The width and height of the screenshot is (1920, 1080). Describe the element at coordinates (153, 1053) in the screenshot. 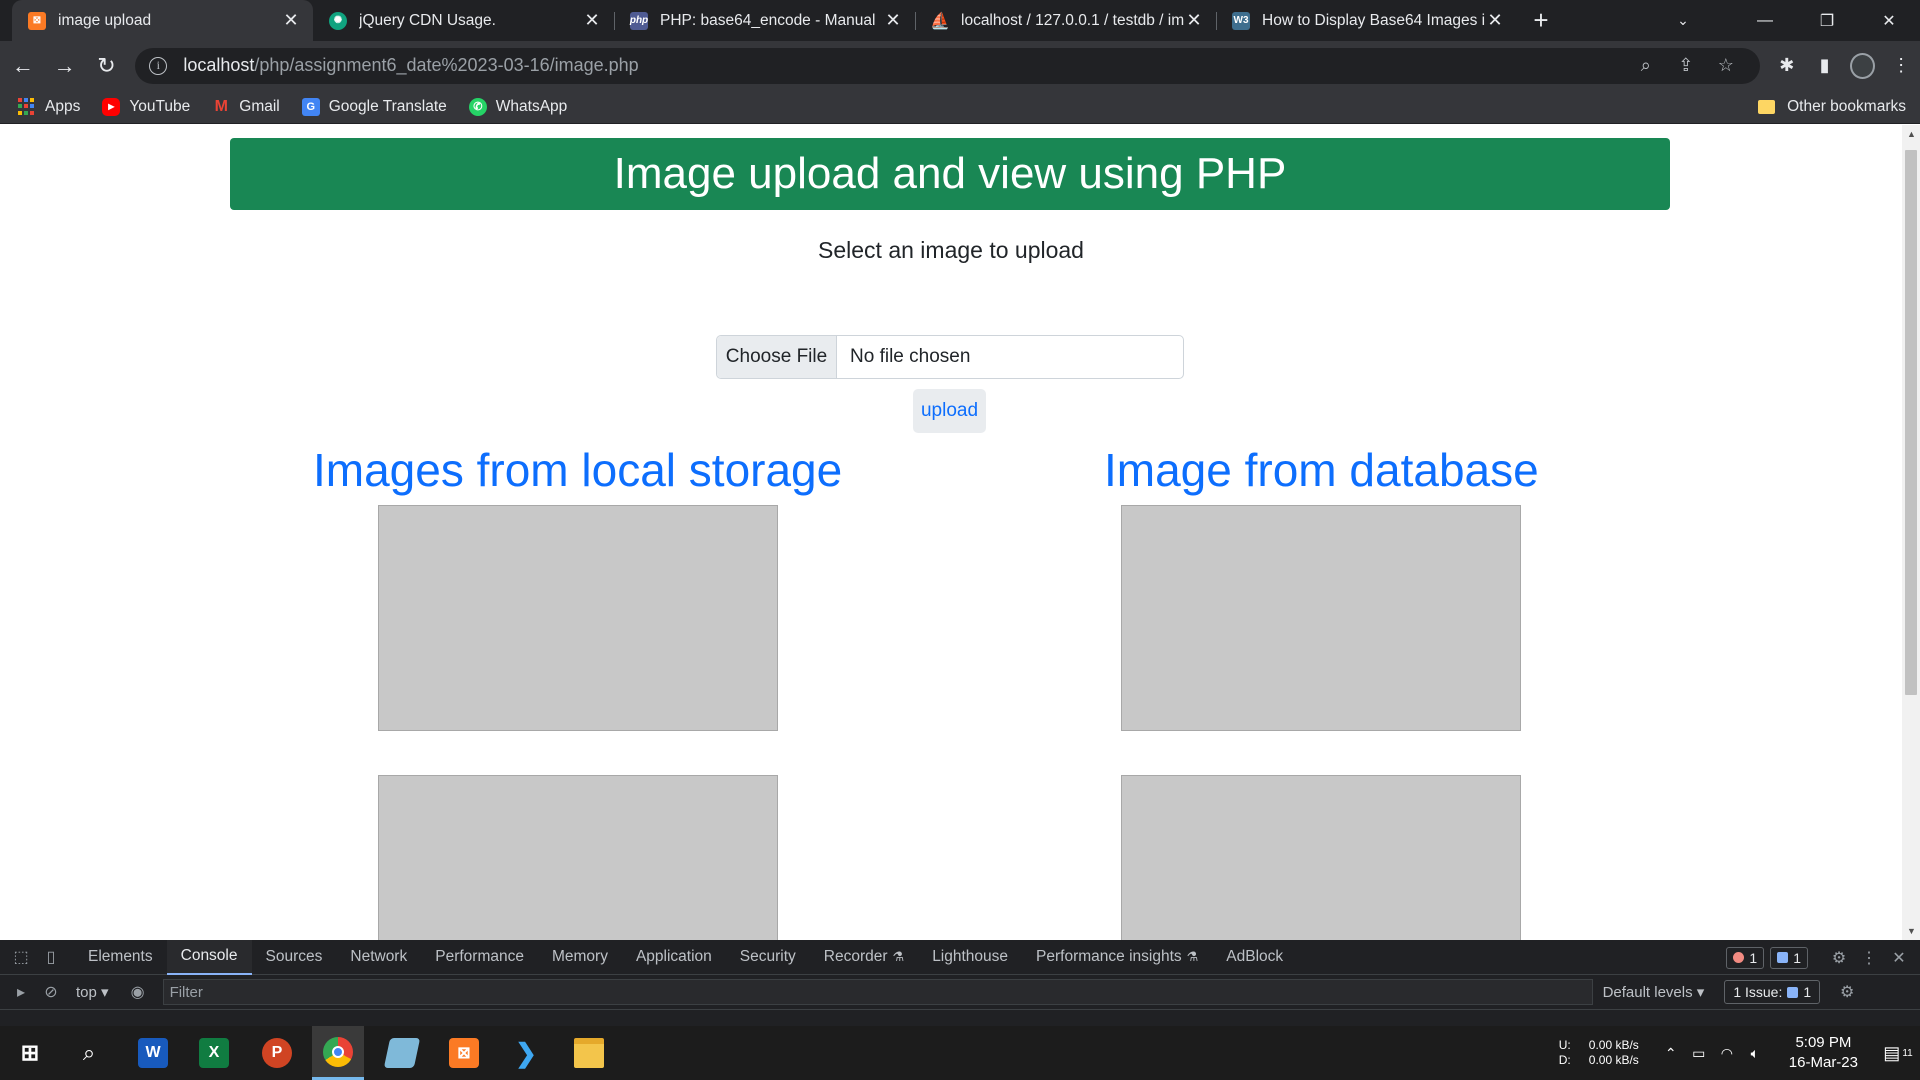

I see `taskbar-word: W` at that location.